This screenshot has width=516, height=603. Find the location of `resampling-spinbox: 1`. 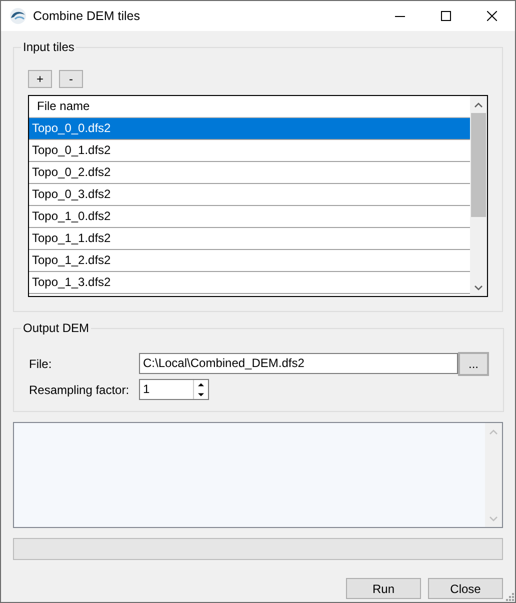

resampling-spinbox: 1 is located at coordinates (174, 389).